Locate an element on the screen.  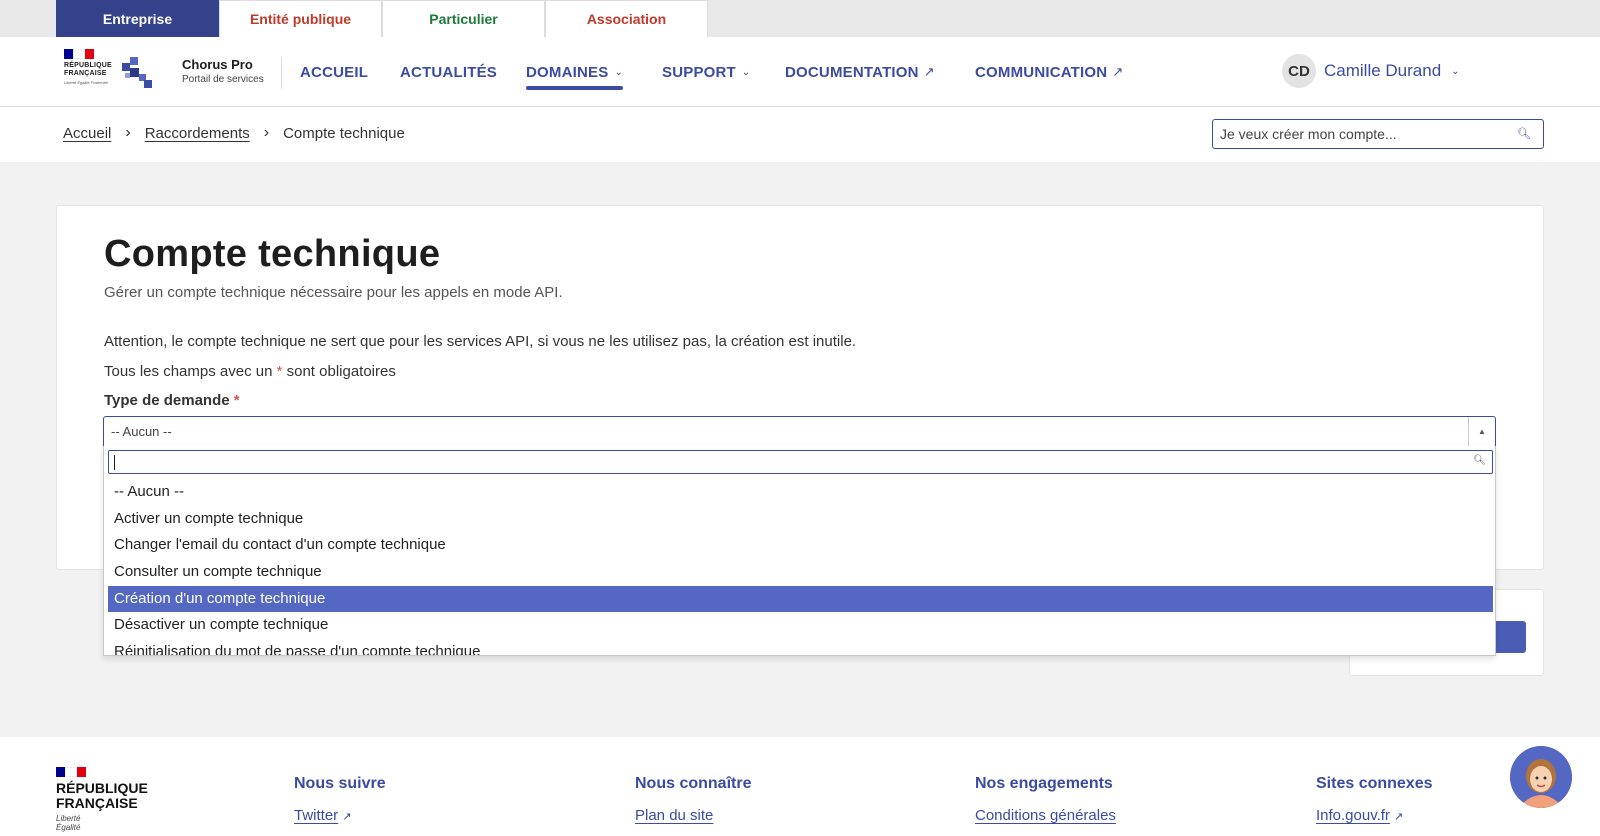
footer-heading: Nous connaître is located at coordinates (693, 783).